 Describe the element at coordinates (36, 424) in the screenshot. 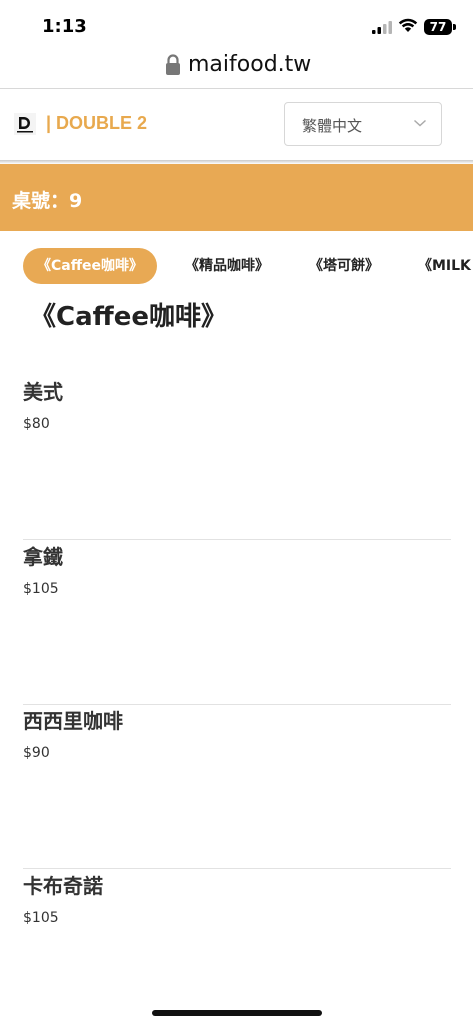

I see `menu-item-price: $80` at that location.